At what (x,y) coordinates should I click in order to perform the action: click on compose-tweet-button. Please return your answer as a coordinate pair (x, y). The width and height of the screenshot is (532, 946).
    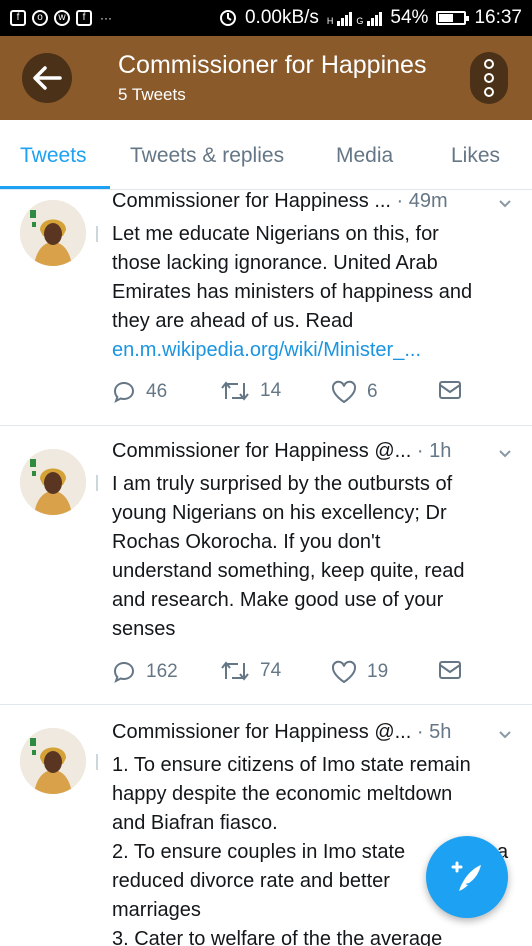
    Looking at the image, I should click on (467, 877).